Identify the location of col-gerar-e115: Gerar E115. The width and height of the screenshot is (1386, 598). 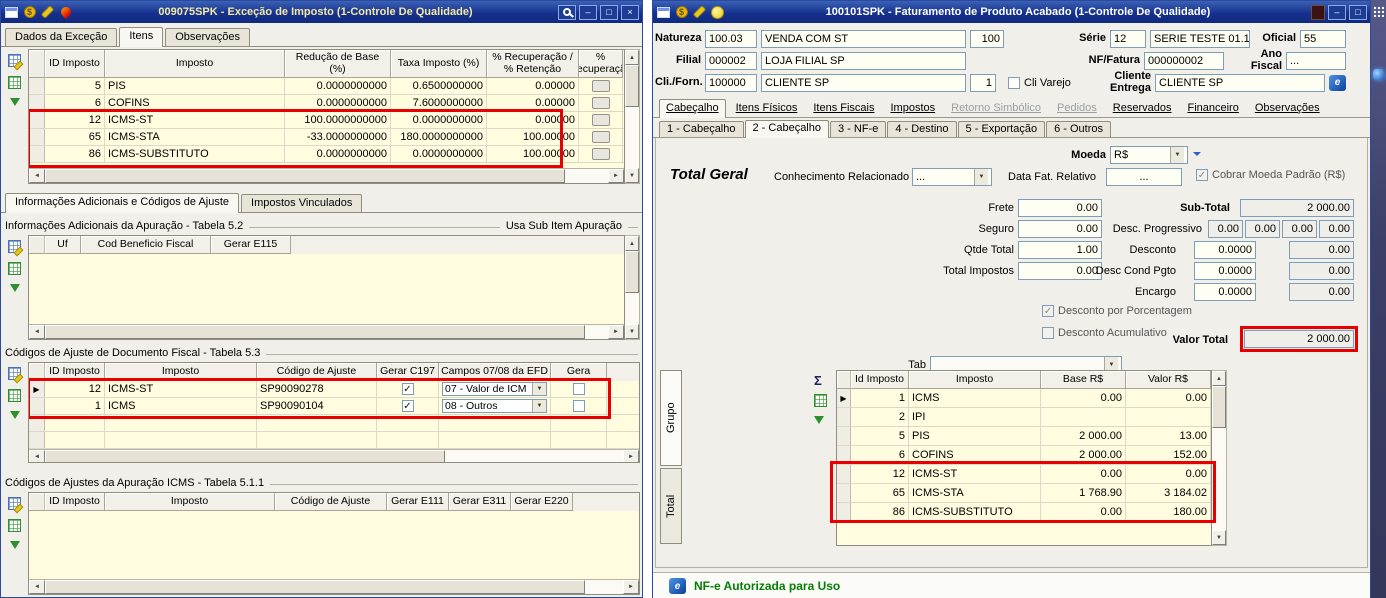
(251, 245).